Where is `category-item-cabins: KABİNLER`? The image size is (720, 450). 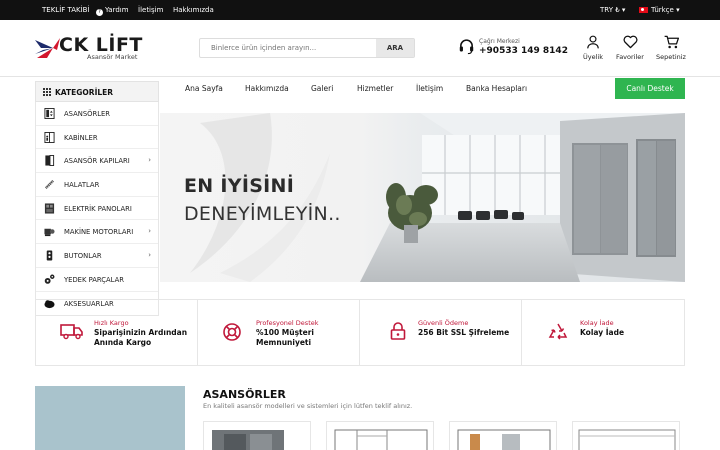
category-item-cabins: KABİNLER is located at coordinates (97, 138).